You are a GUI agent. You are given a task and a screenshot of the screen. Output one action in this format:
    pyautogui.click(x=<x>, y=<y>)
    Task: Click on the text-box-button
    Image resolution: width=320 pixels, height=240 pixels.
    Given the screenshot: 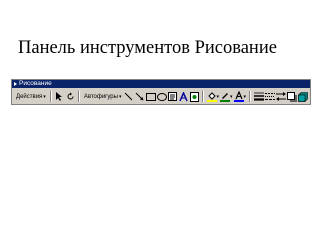 What is the action you would take?
    pyautogui.click(x=173, y=96)
    